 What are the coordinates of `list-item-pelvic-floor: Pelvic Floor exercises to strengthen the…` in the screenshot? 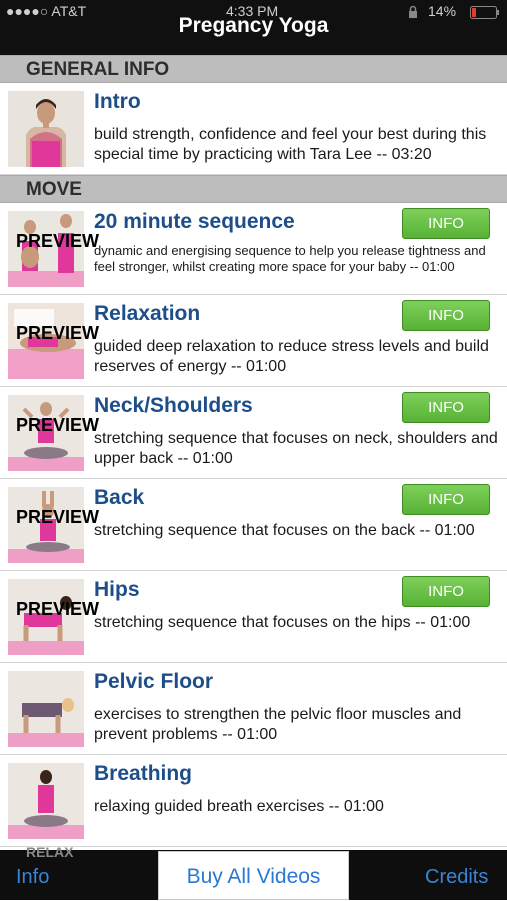 It's located at (253, 709).